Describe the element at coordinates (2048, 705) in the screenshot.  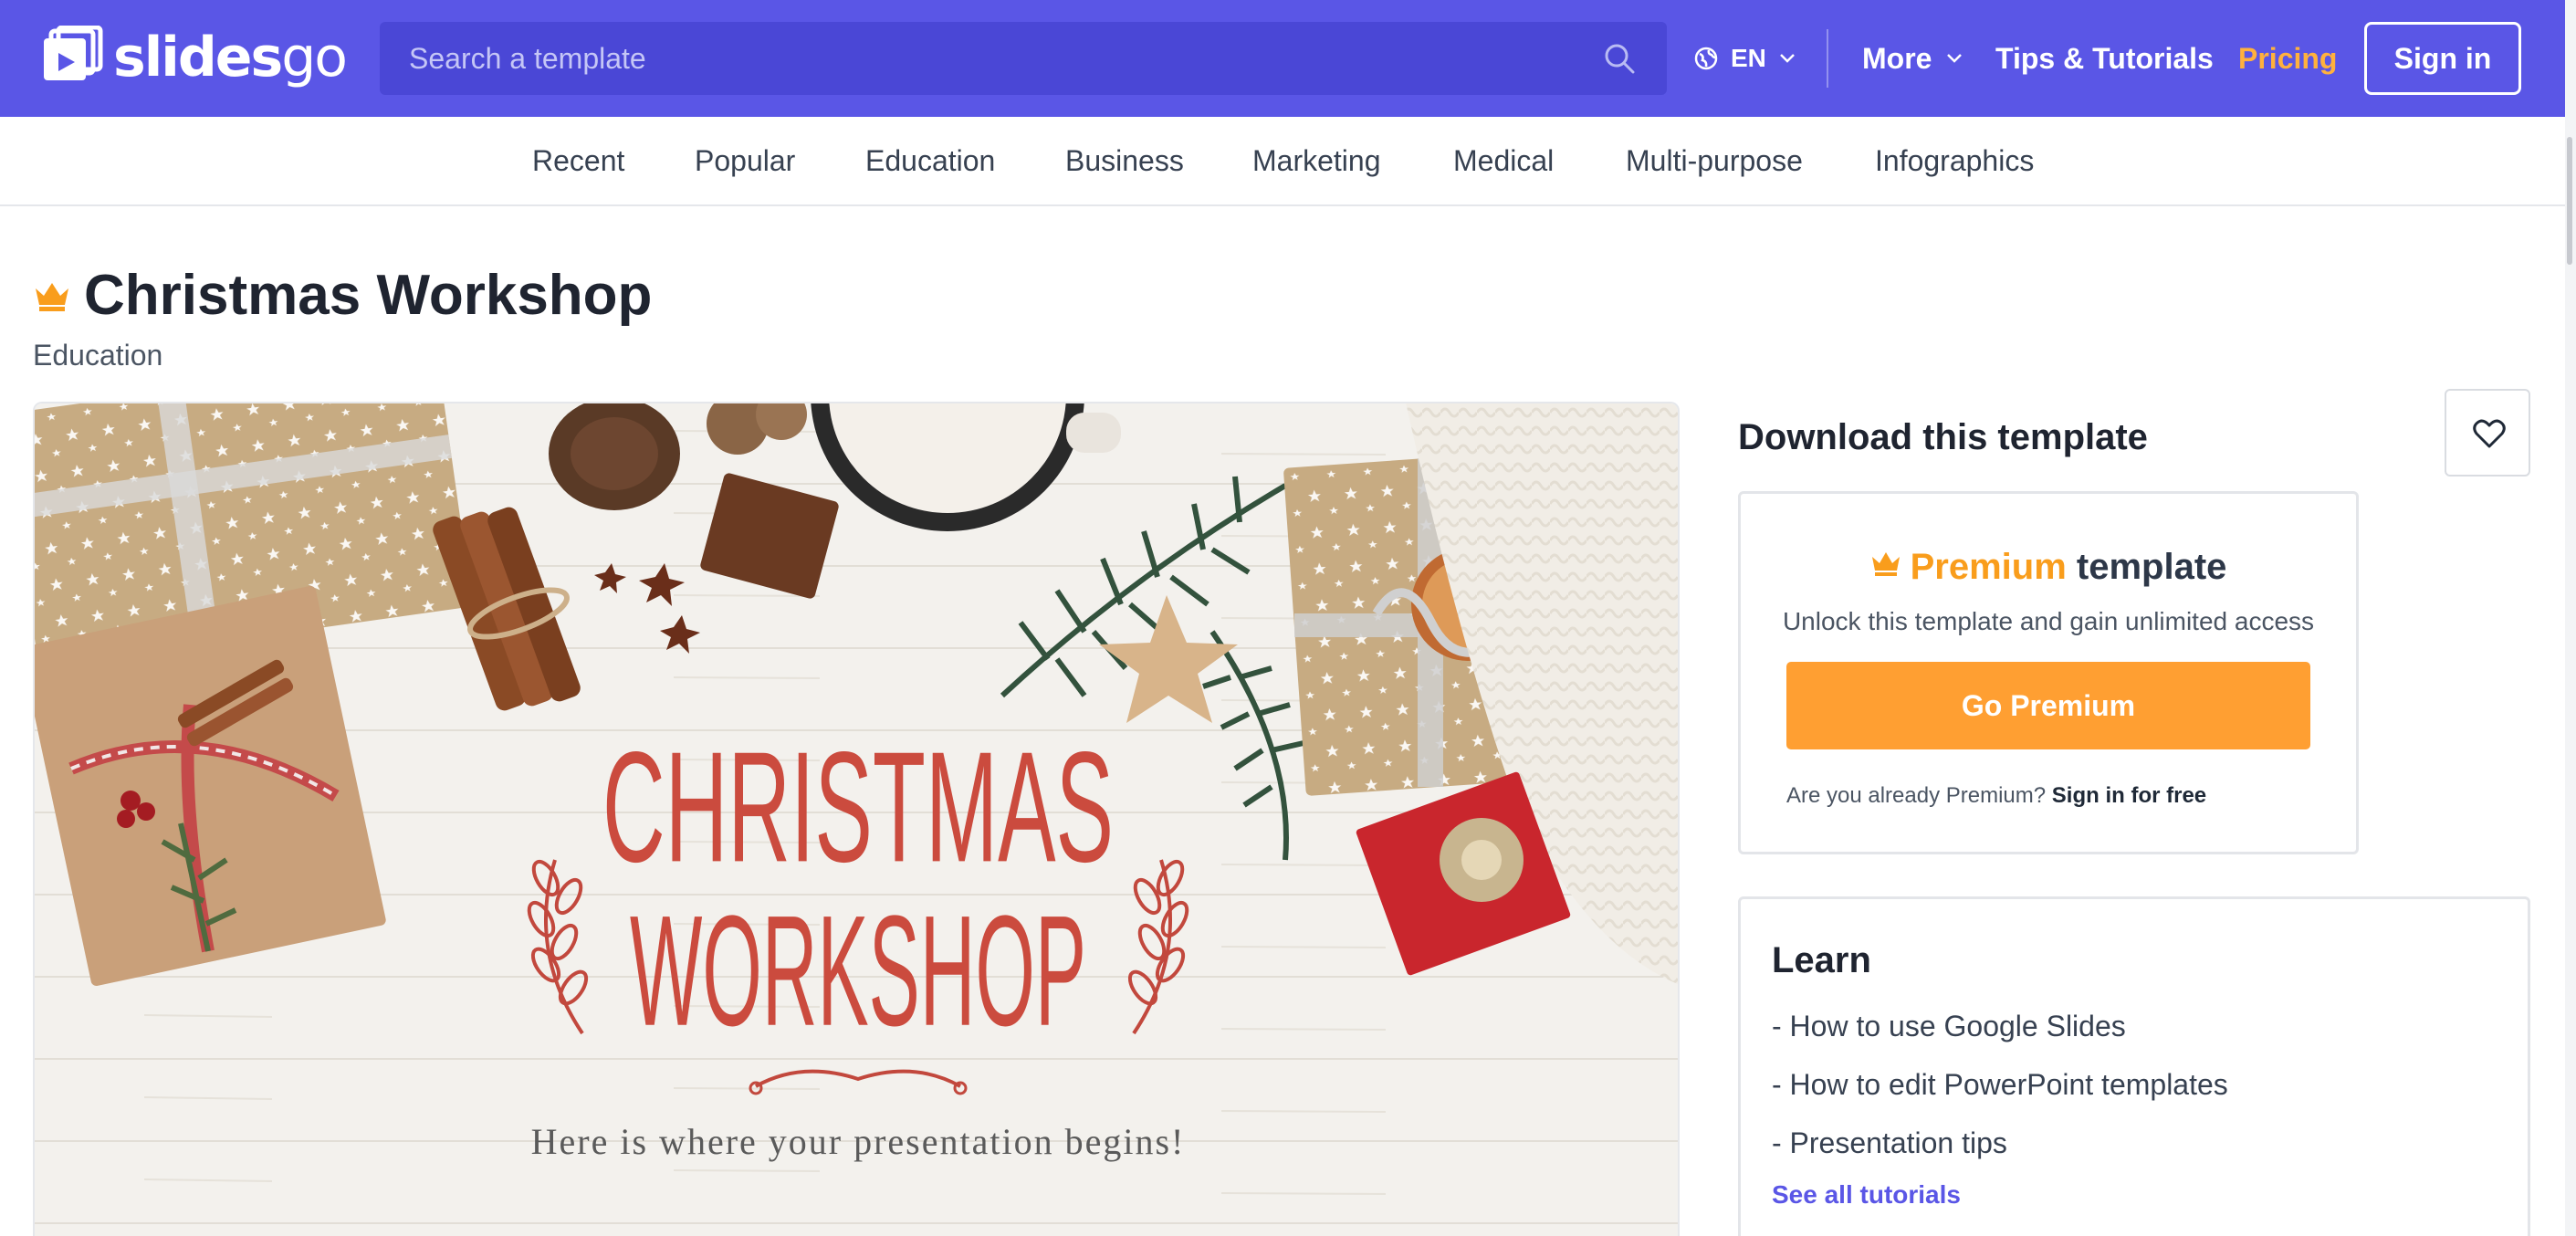
I see `go-premium-button: Go Premium` at that location.